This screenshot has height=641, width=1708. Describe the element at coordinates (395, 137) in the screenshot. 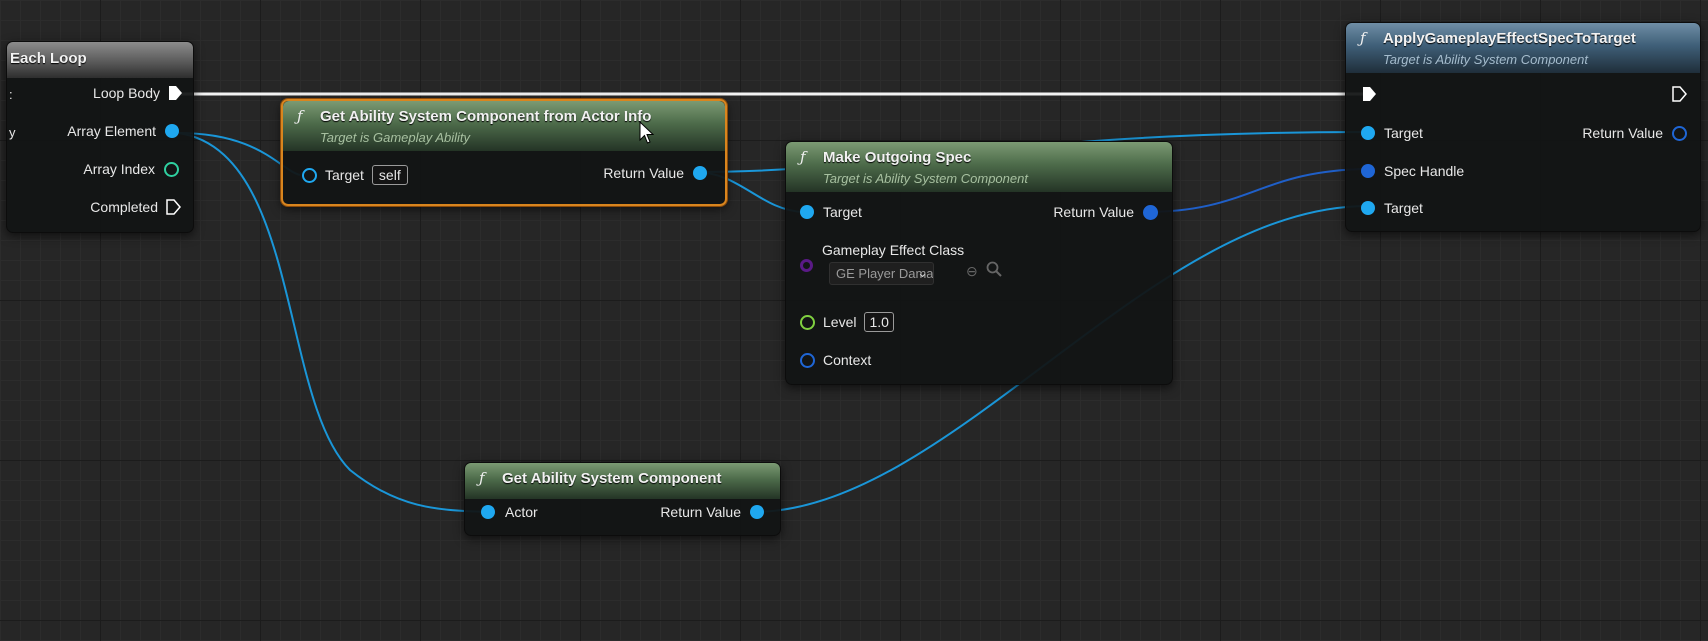

I see `node-subtitle: Target is Gameplay Ability` at that location.